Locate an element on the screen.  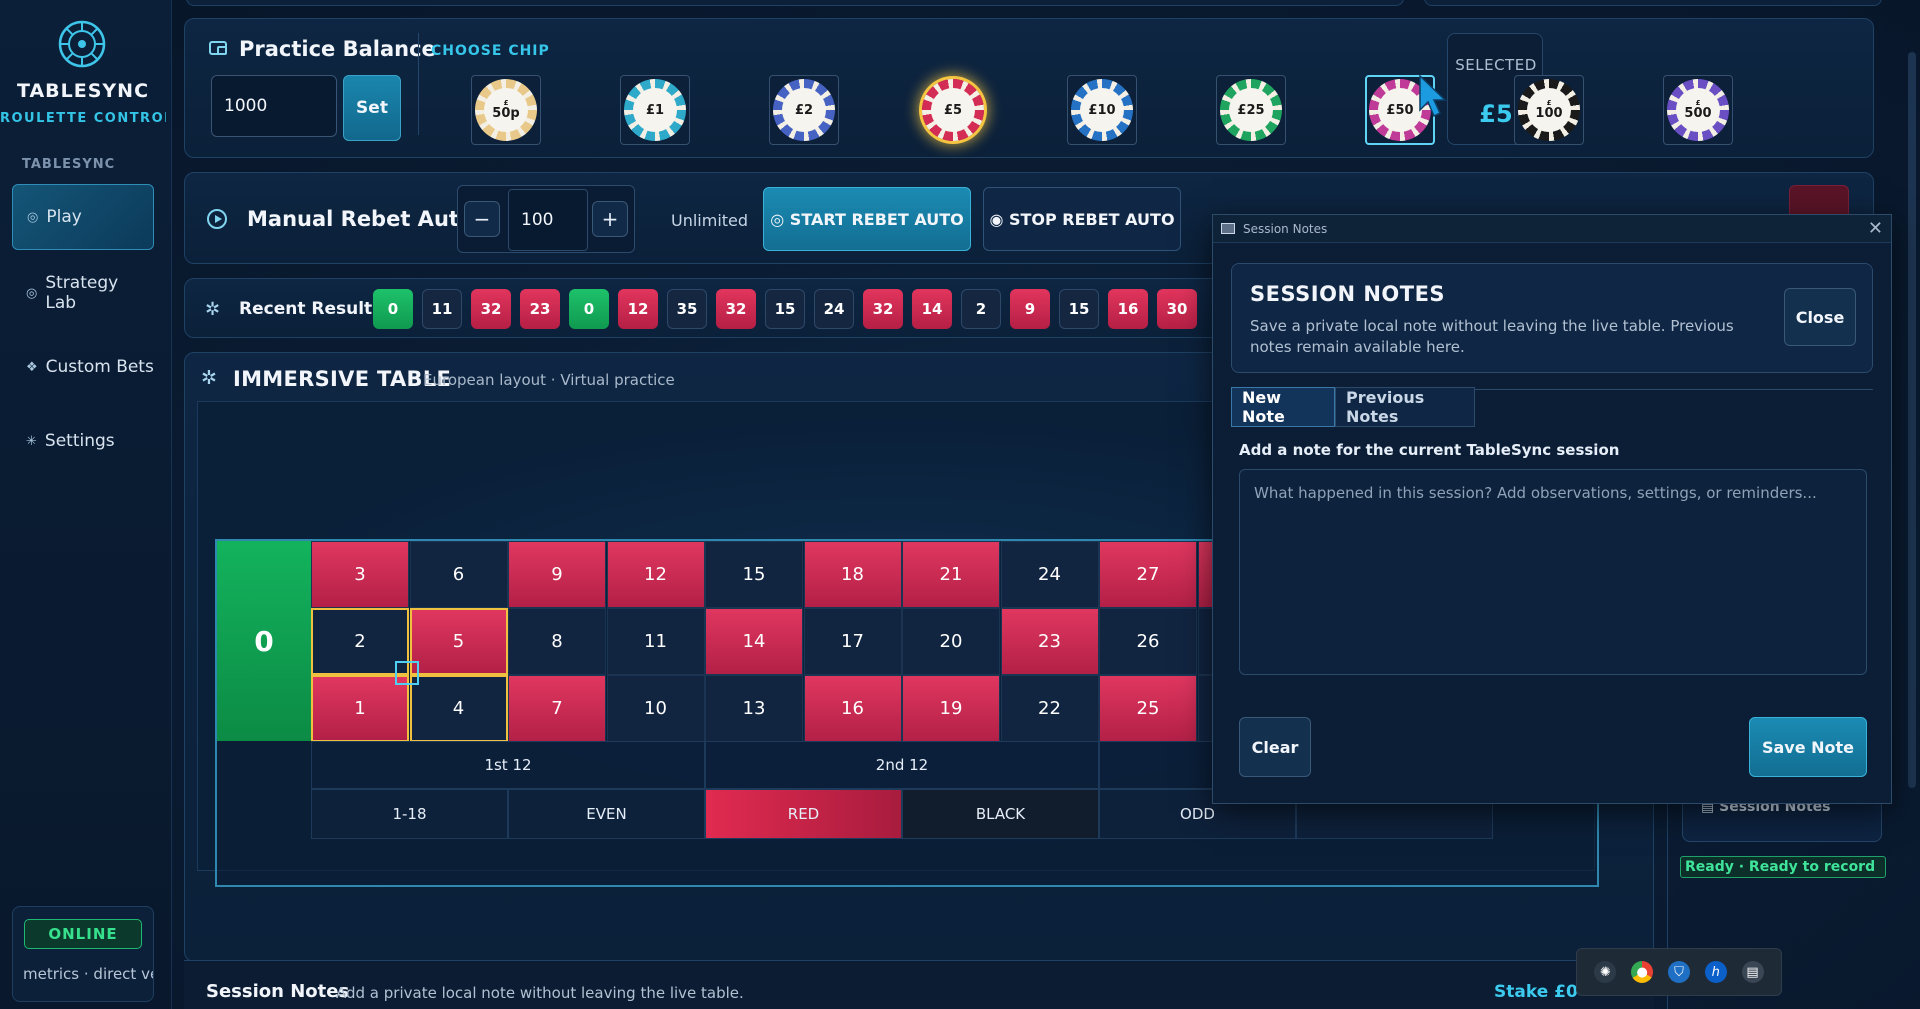
roulette-wheel-icon: ✲ is located at coordinates (209, 378).